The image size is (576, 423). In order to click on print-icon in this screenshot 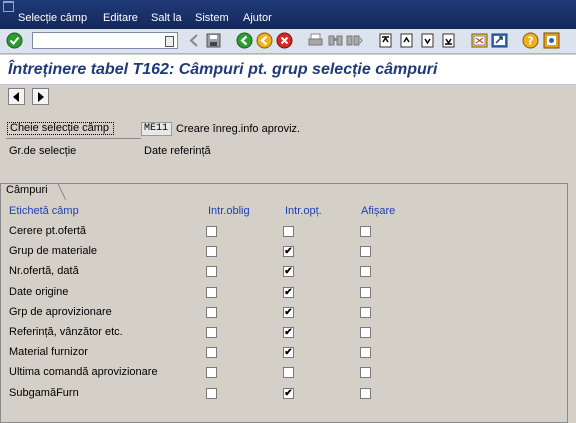, I will do `click(315, 40)`.